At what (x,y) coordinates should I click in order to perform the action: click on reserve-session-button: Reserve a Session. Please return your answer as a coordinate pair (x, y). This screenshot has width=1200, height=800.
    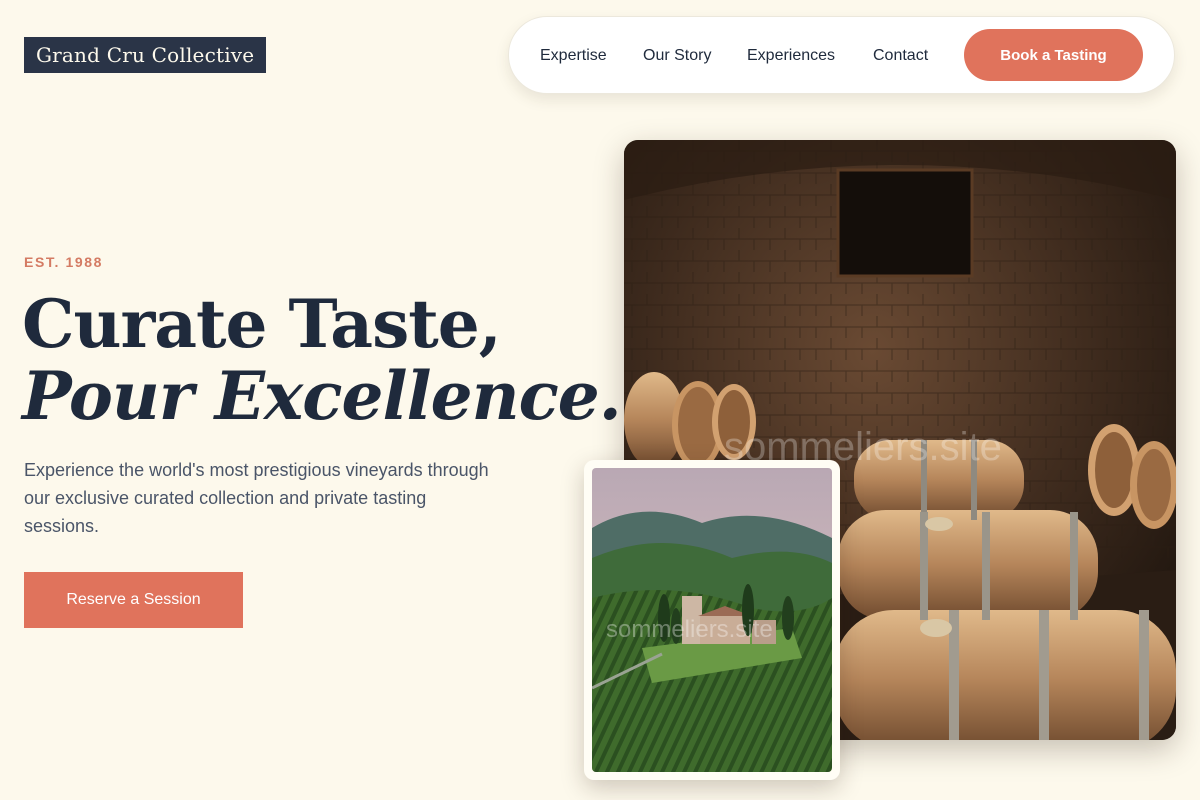
    Looking at the image, I should click on (133, 600).